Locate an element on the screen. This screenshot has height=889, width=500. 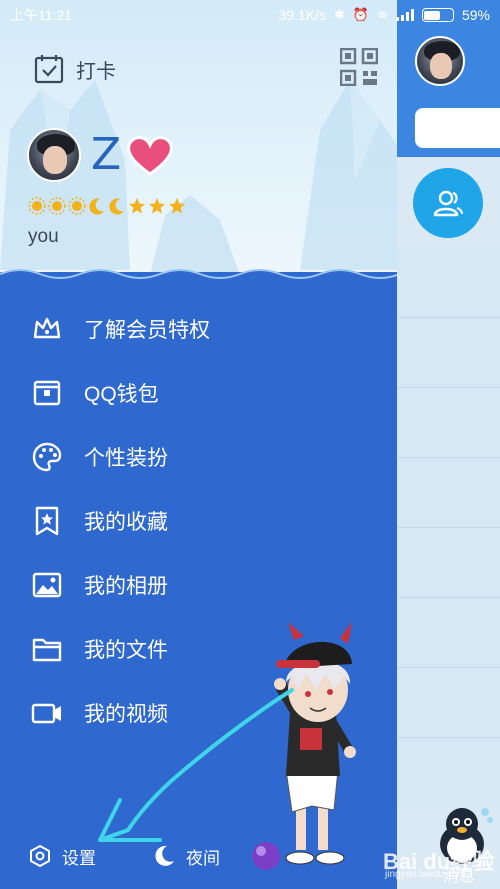
checkin-button: 打卡 is located at coordinates (75, 69).